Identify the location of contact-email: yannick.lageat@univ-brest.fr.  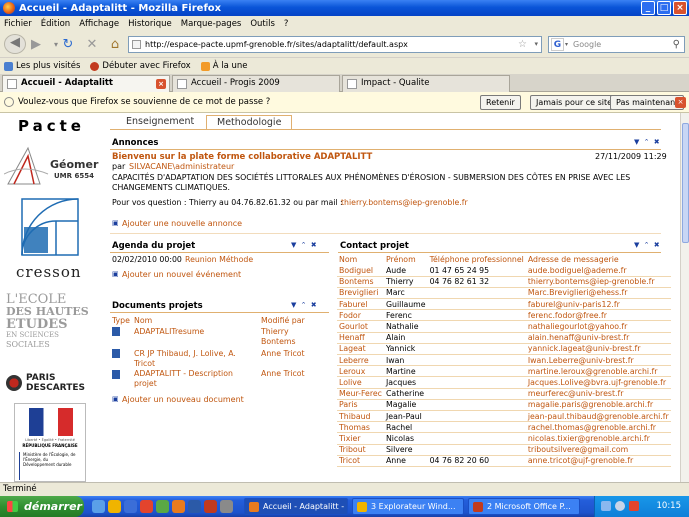
(598, 349).